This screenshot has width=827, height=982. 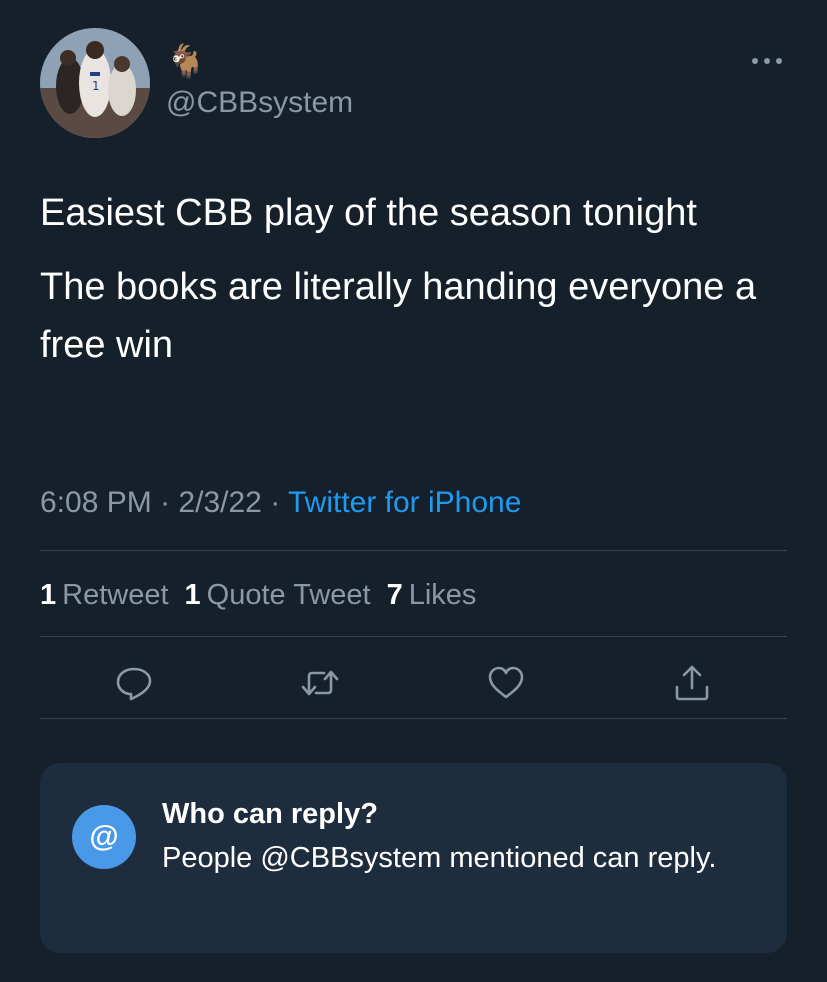 I want to click on more-options-icon, so click(x=767, y=61).